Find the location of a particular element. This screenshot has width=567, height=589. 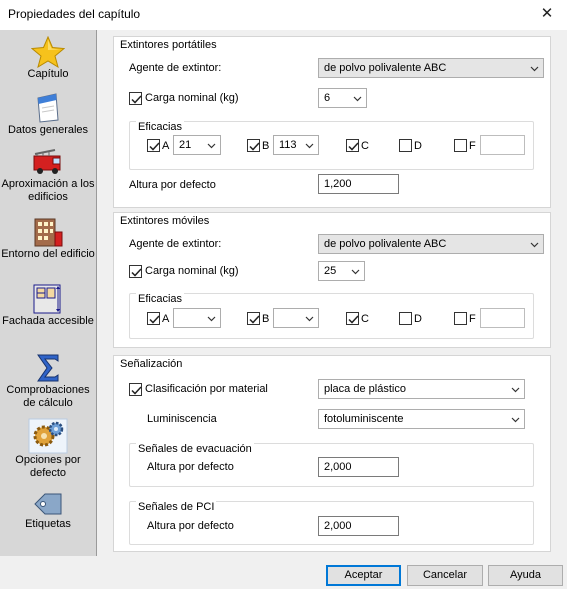

title-bar: Propiedades del capítulo ✕ is located at coordinates (283, 15).